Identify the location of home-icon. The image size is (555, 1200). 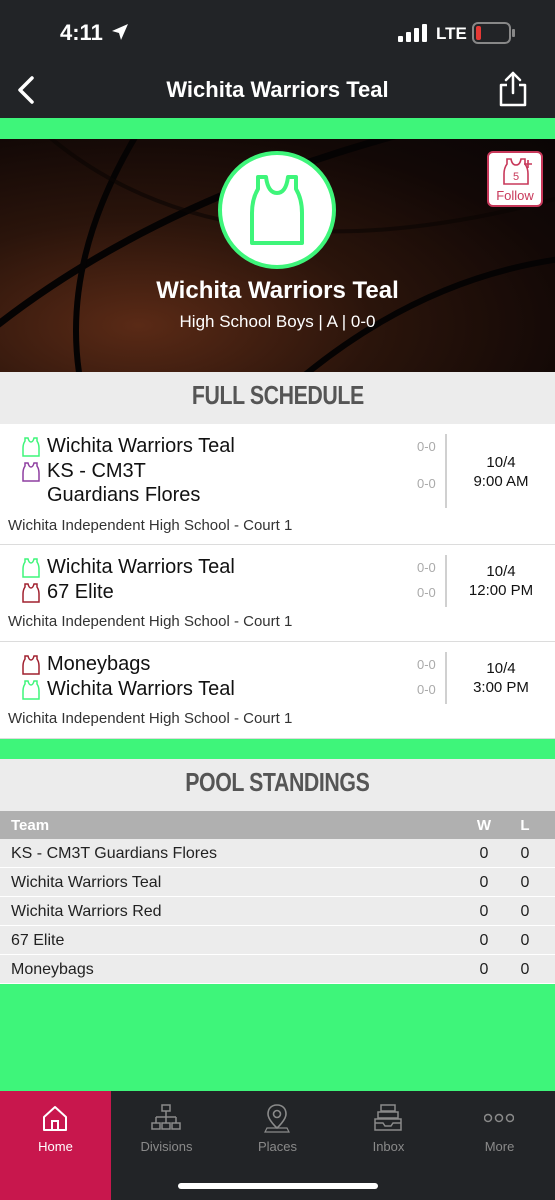
(55, 1118).